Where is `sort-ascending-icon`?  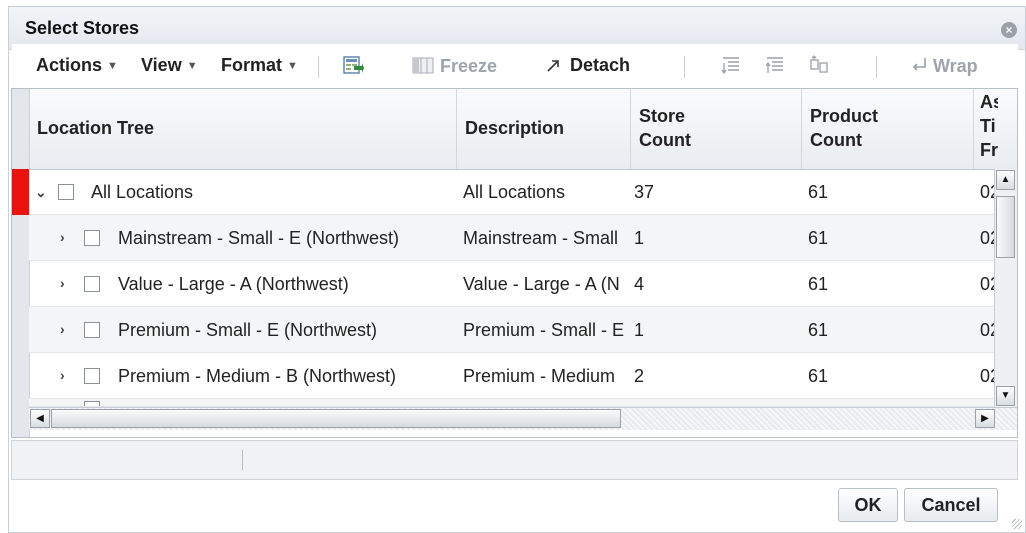 sort-ascending-icon is located at coordinates (731, 65).